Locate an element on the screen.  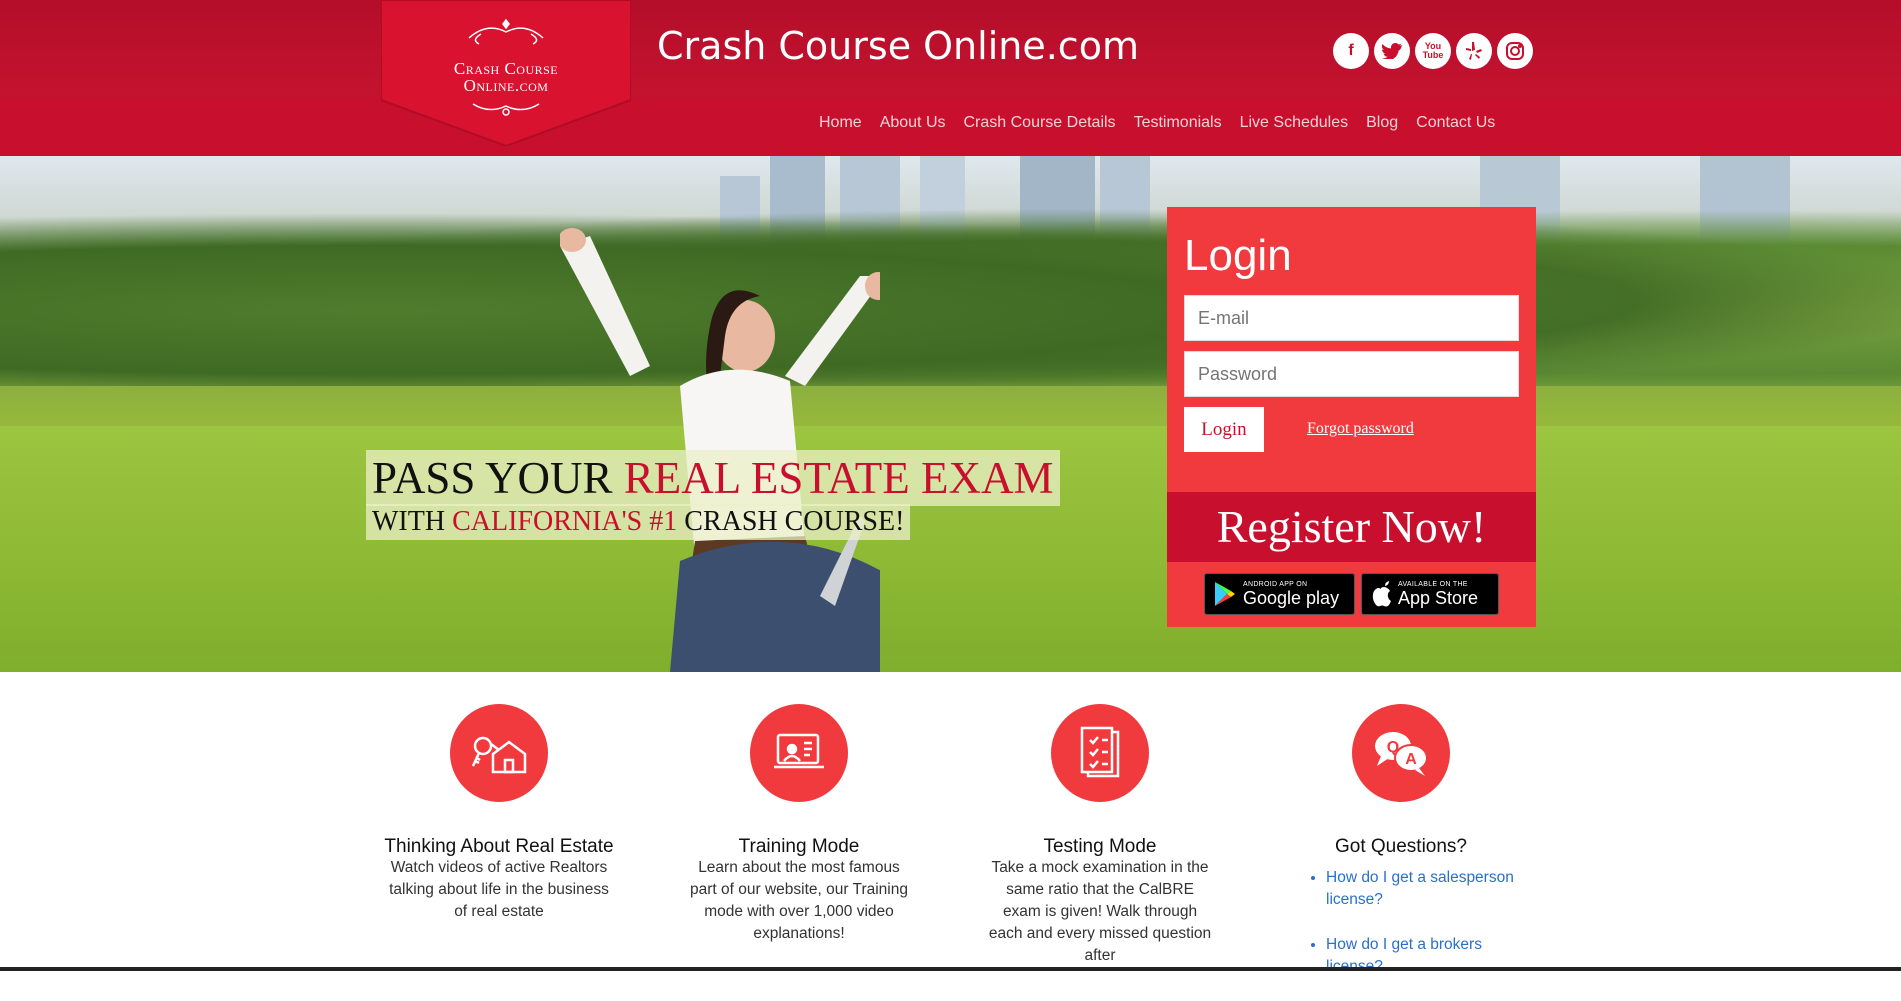
app-store-badge: AVAILABLE ON THE App Store is located at coordinates (1430, 594).